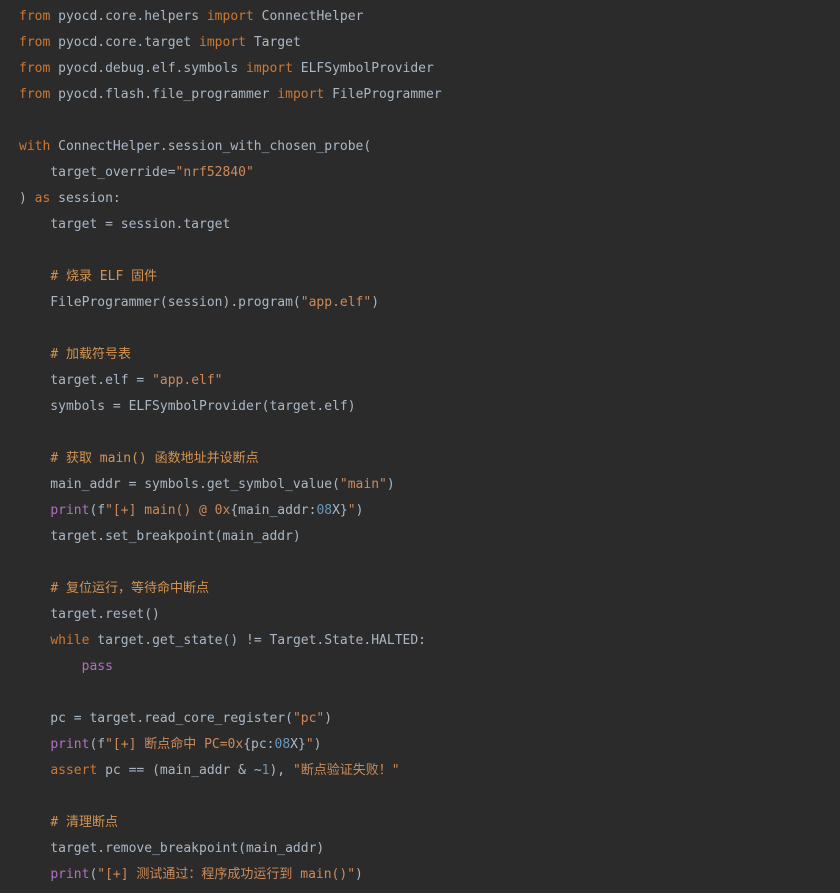 The height and width of the screenshot is (893, 840). I want to click on code-token-str: "[+] 断点命中 PC=0x, so click(174, 744).